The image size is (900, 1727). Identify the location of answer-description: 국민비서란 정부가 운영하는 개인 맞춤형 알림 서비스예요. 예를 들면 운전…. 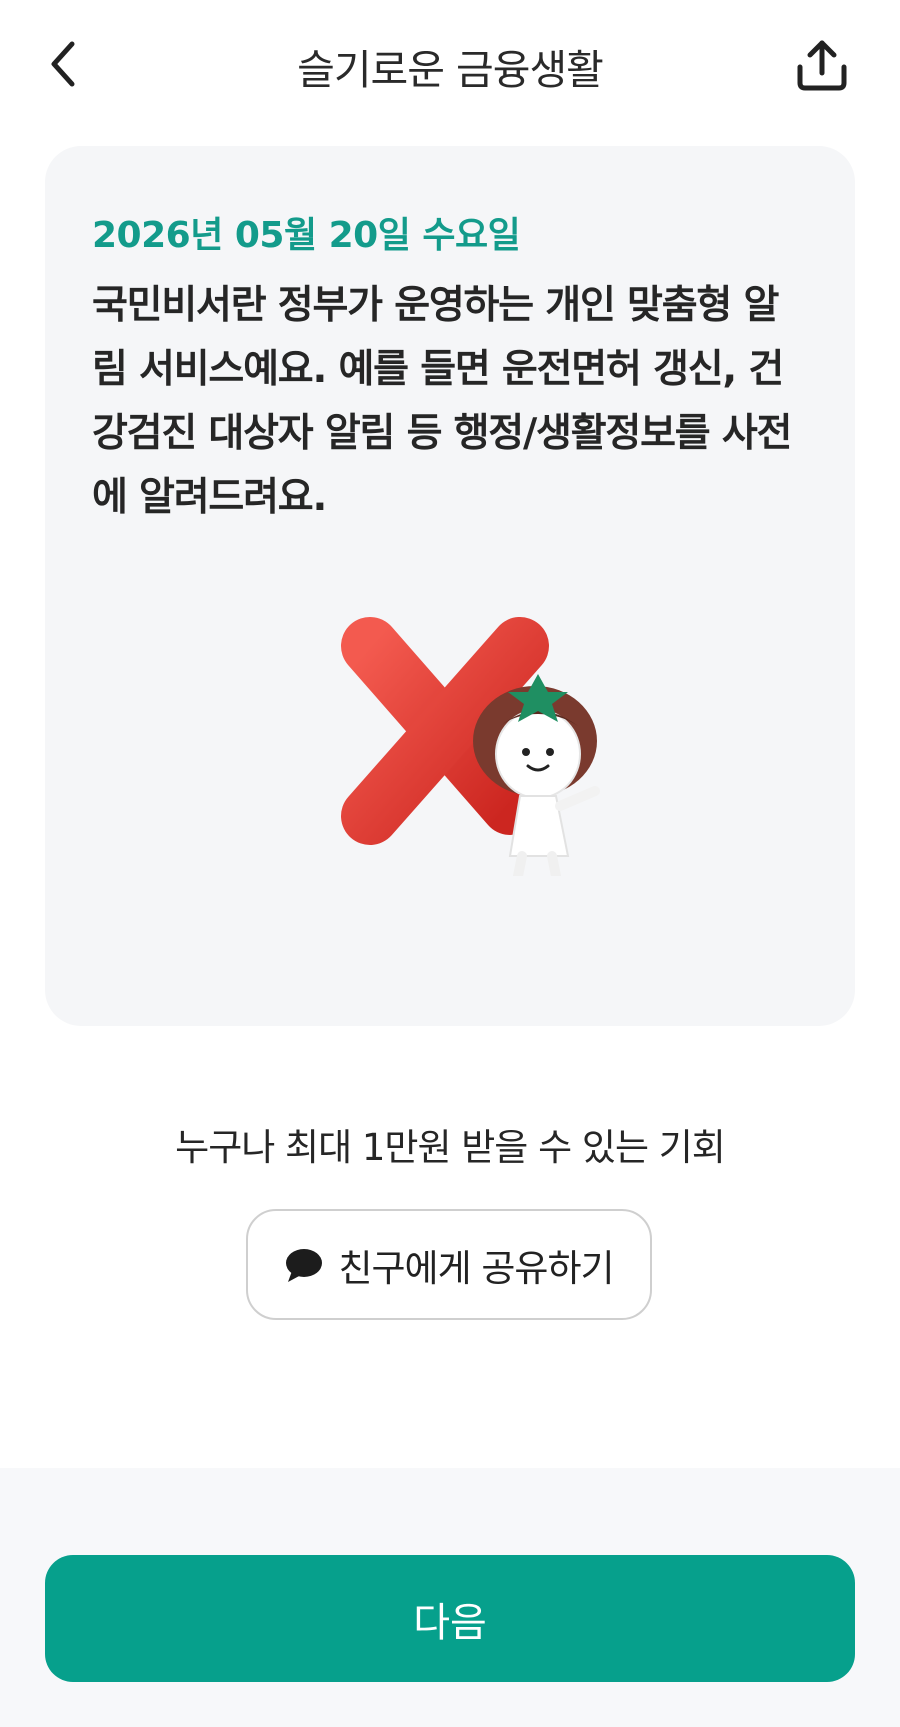
(442, 401).